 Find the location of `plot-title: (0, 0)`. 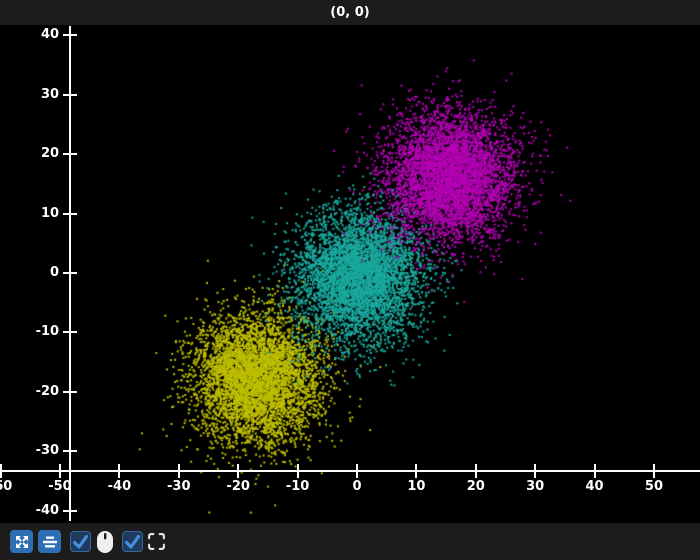

plot-title: (0, 0) is located at coordinates (350, 12).